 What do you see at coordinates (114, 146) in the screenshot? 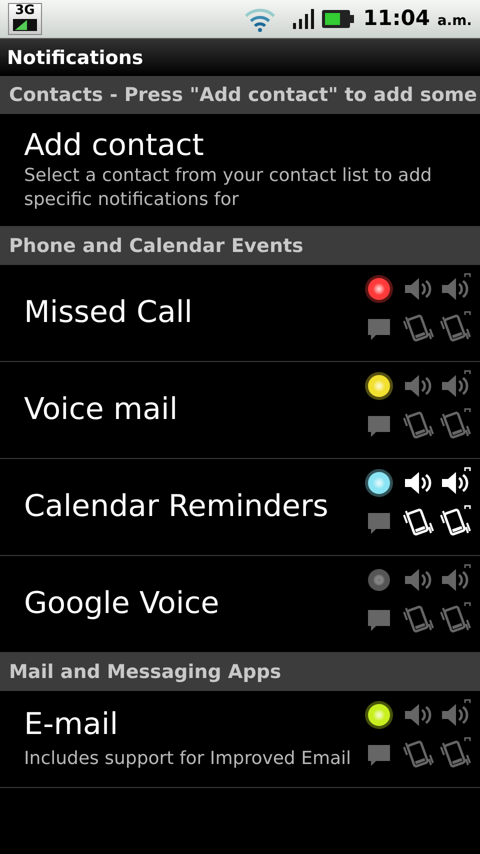
I see `item-title: Add contact` at bounding box center [114, 146].